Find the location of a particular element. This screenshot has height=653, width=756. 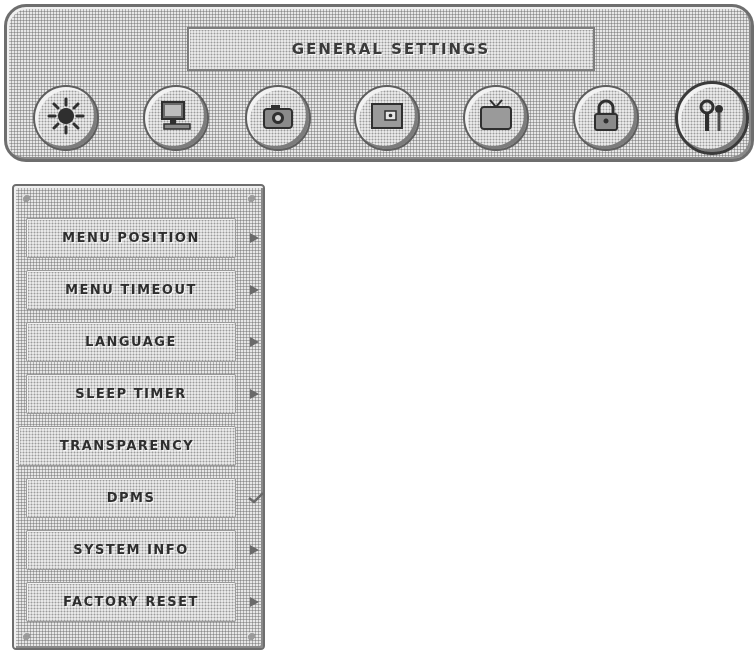

menu-item-label: LANGUAGE is located at coordinates (131, 342).